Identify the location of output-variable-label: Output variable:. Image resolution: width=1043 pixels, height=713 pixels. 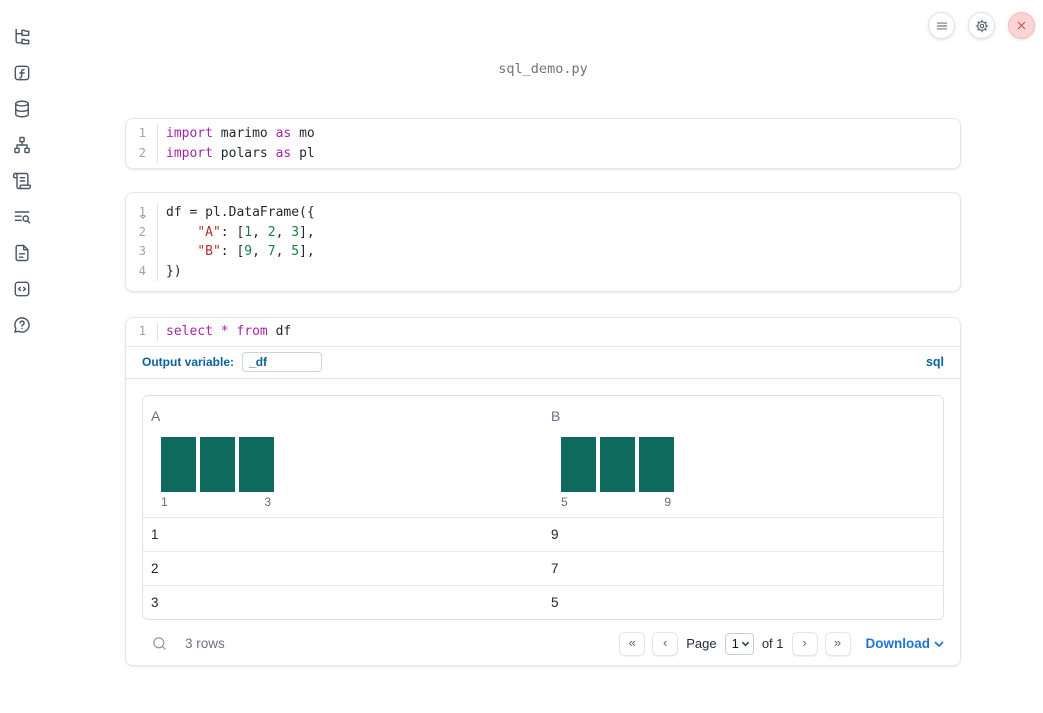
(188, 362).